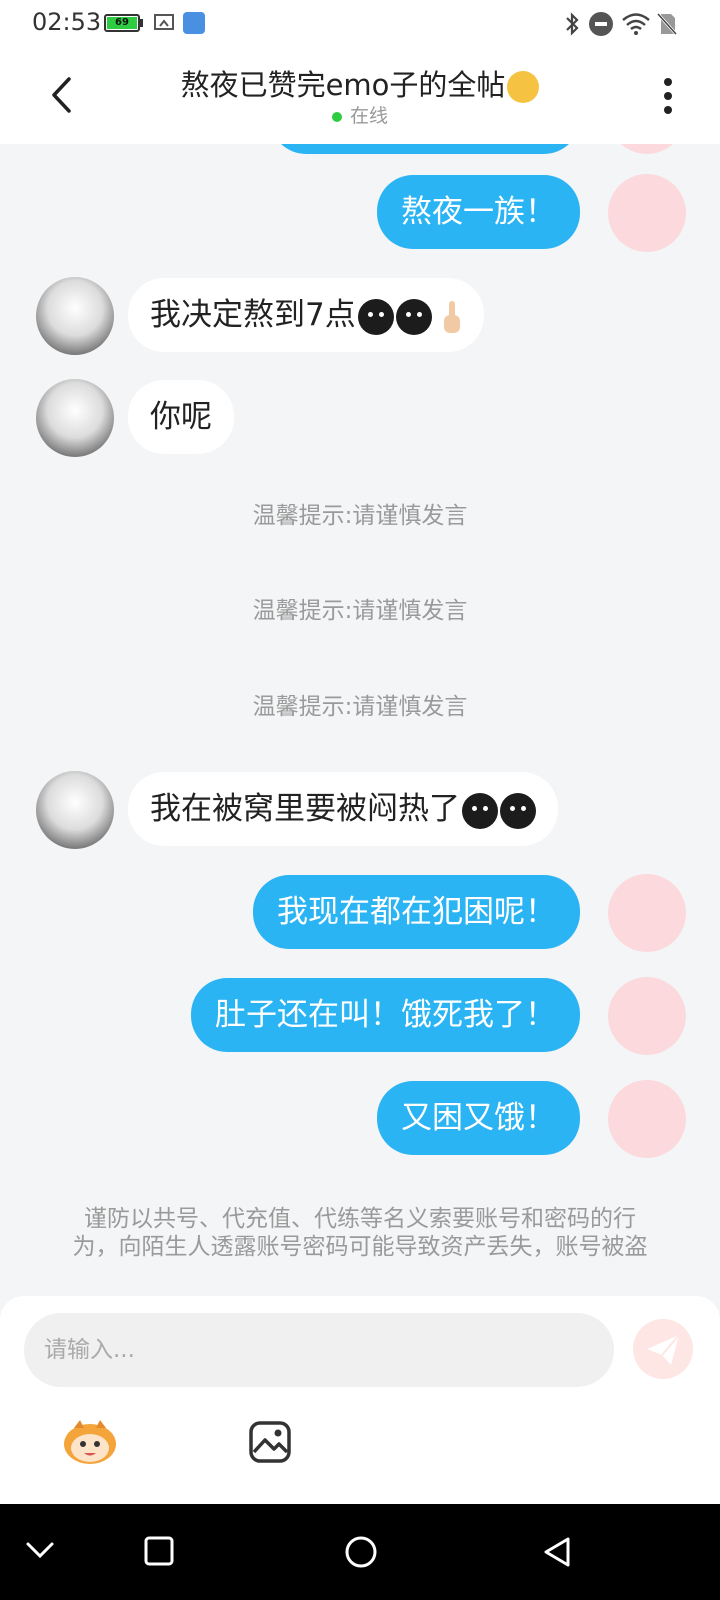  I want to click on finger-emoji, so click(451, 316).